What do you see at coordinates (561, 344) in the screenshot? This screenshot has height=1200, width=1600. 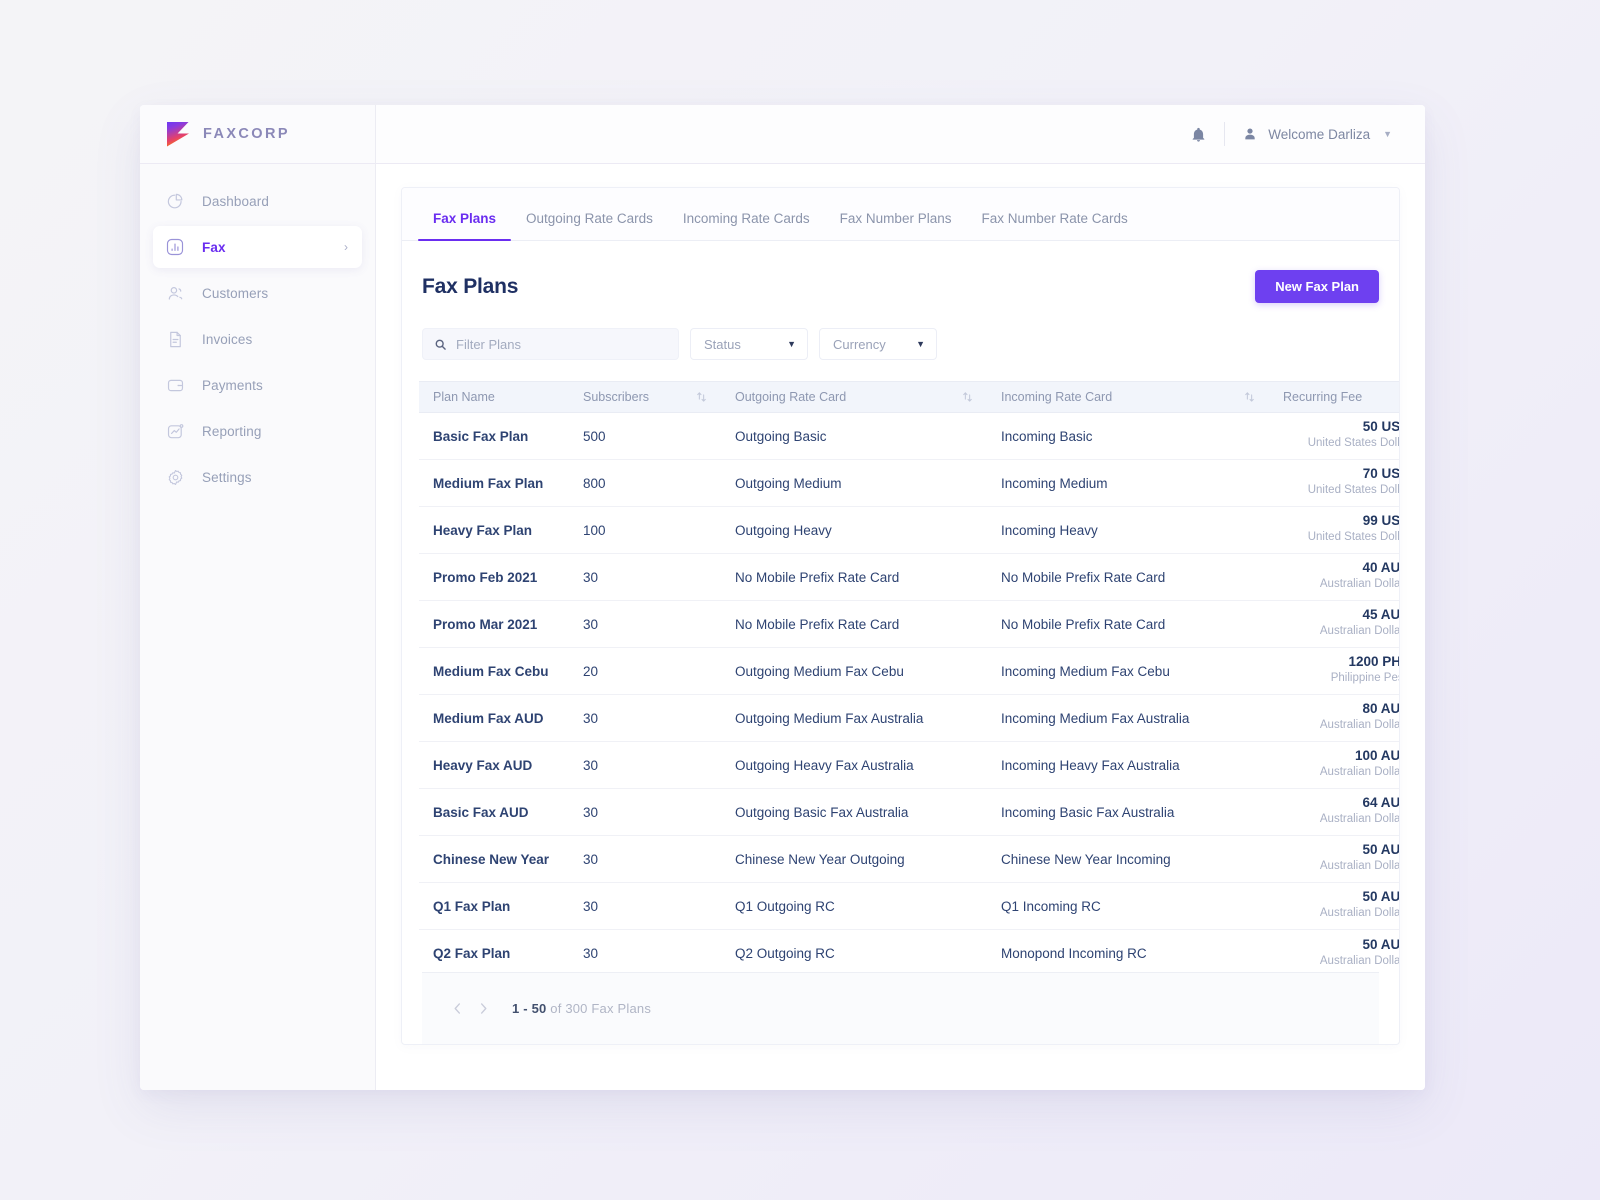 I see `search-input` at bounding box center [561, 344].